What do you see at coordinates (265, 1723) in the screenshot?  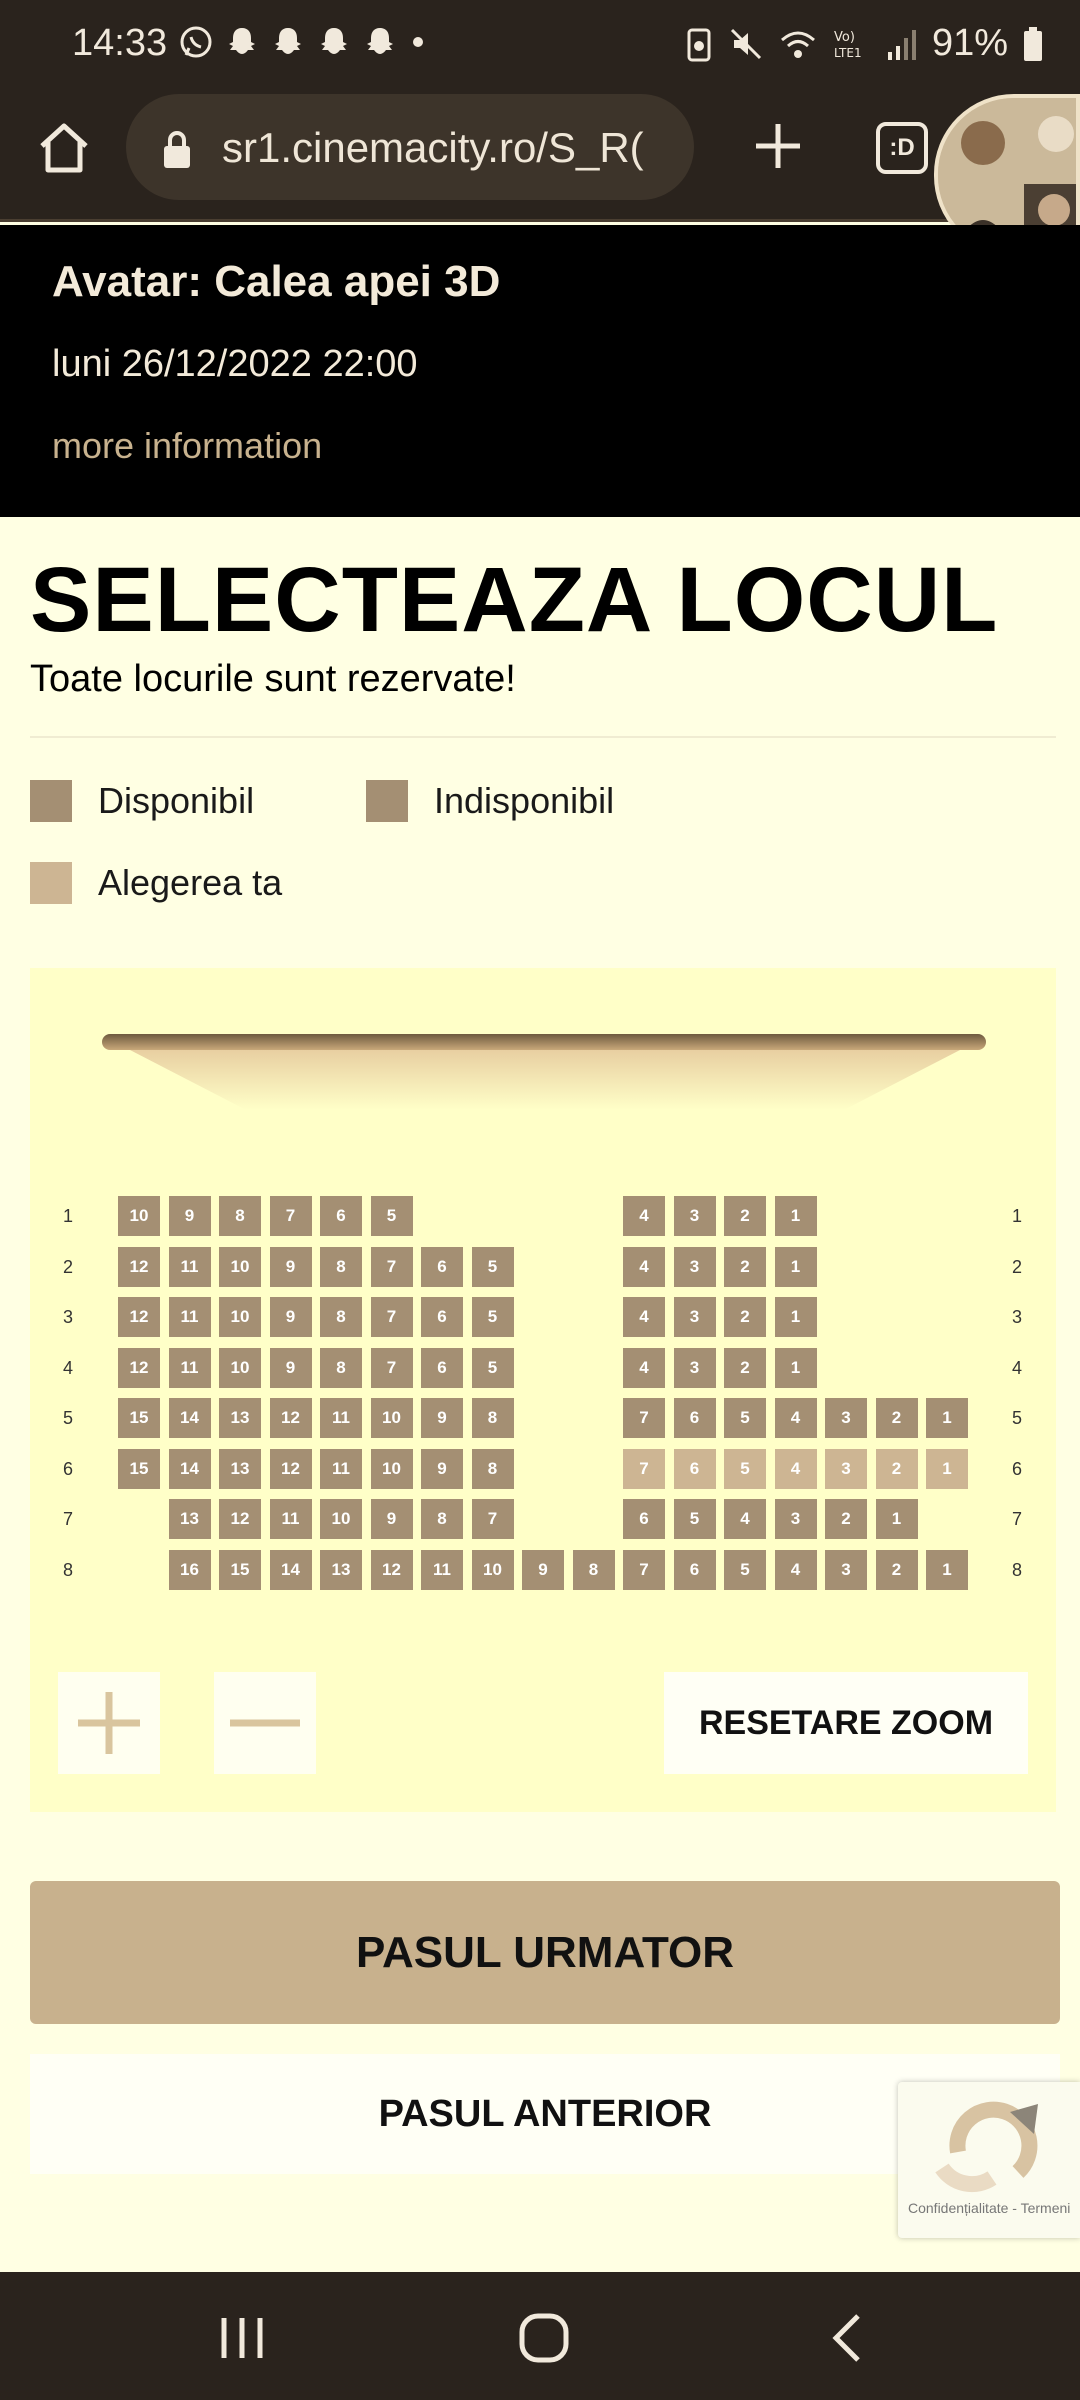 I see `zoom-out-button` at bounding box center [265, 1723].